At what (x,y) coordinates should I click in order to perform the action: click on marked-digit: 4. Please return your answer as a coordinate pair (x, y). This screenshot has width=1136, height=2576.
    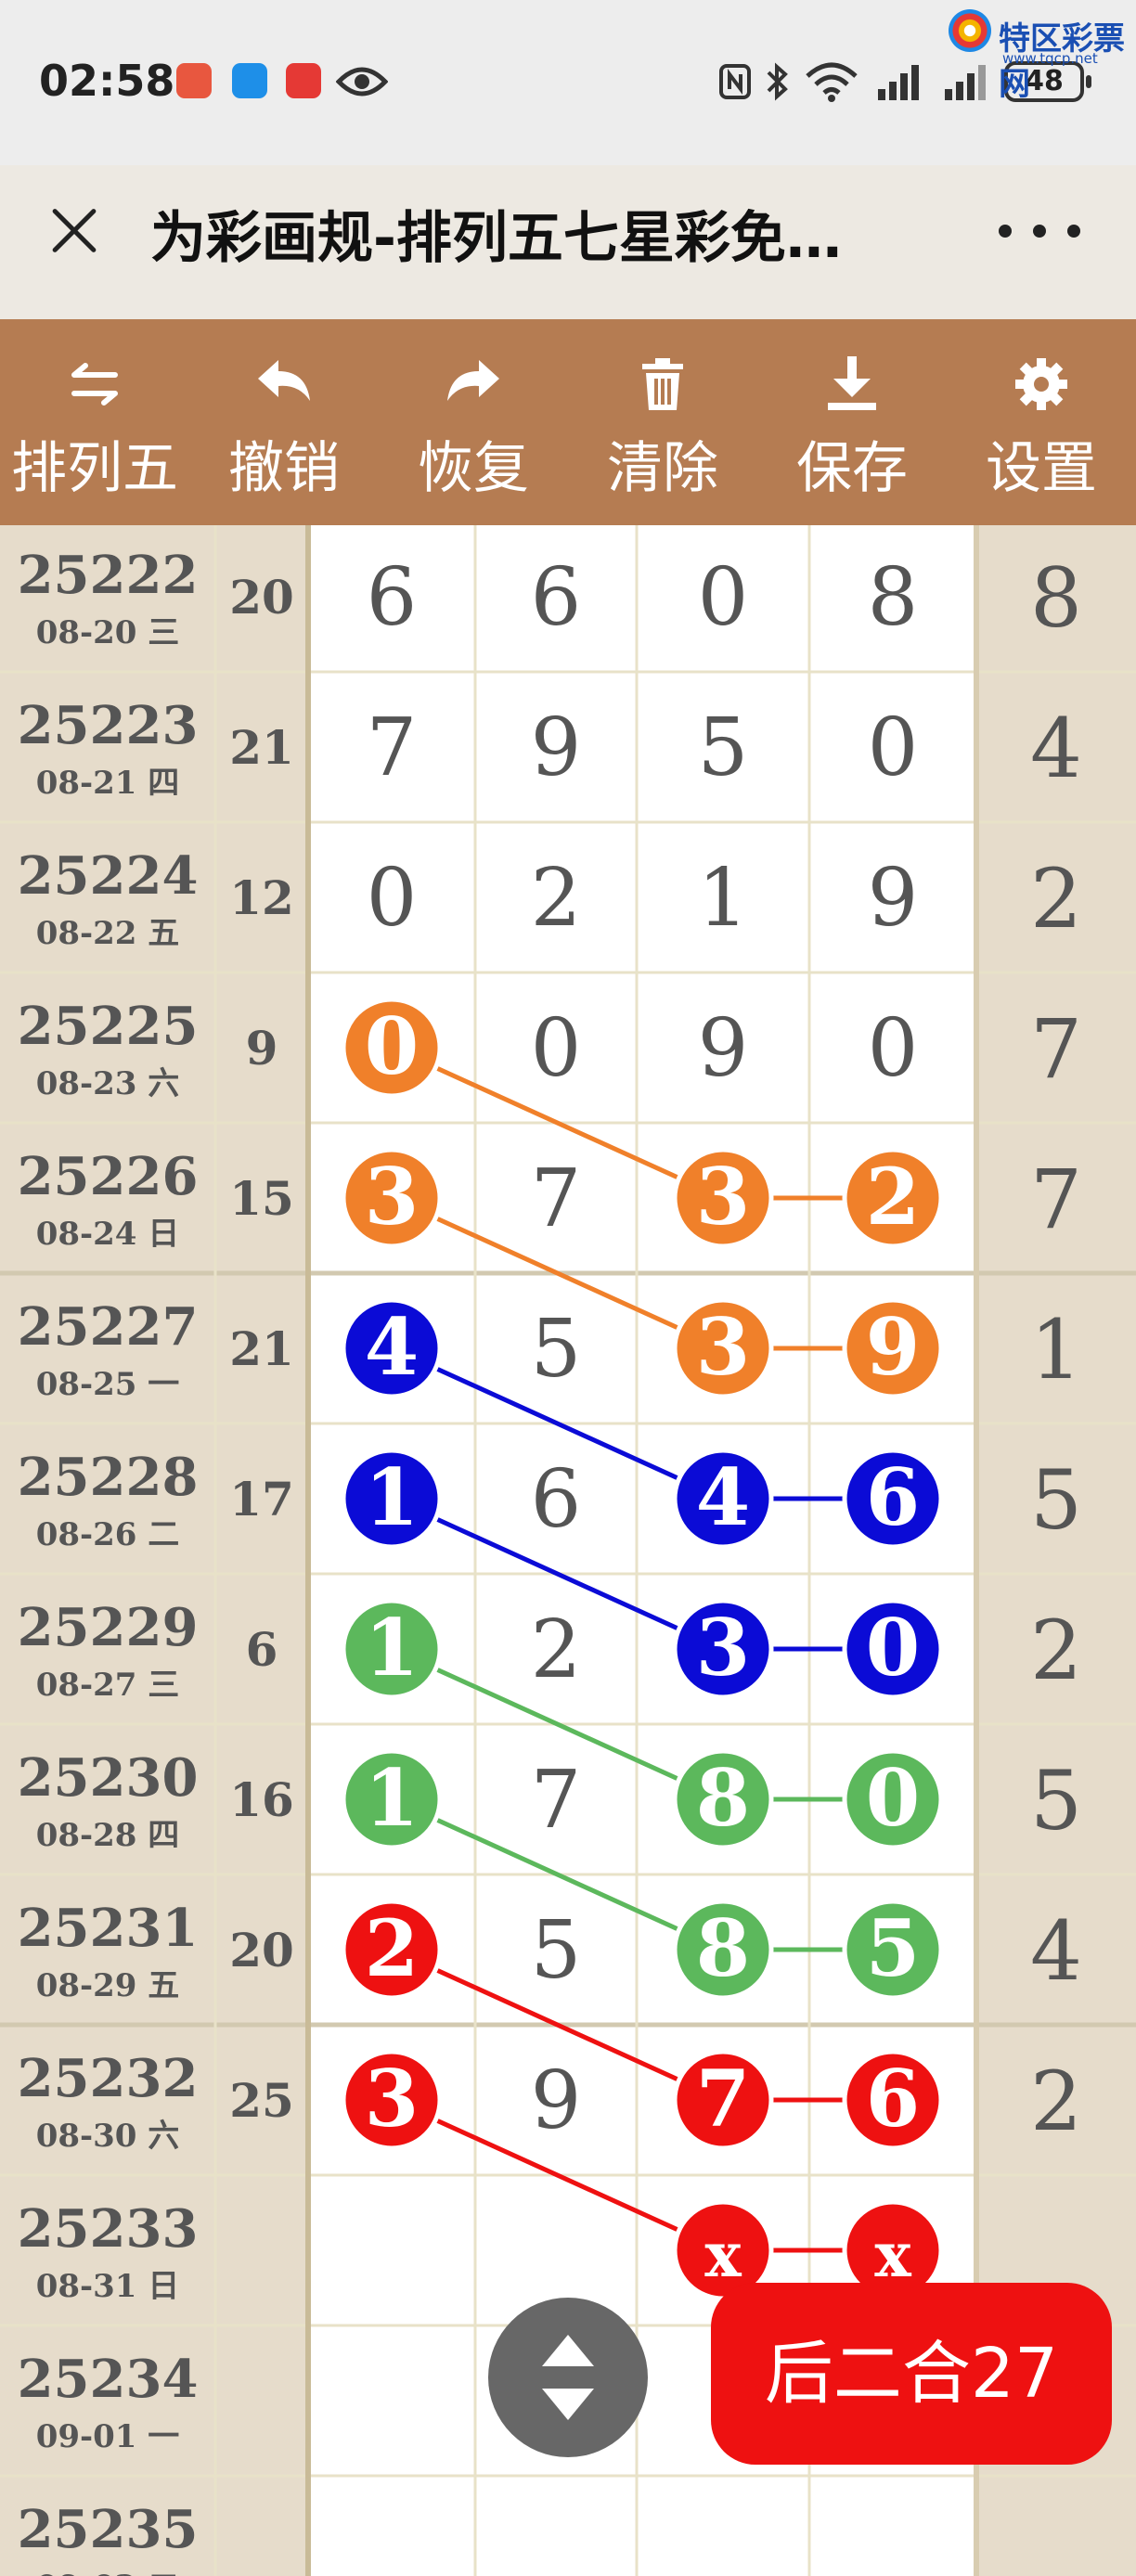
    Looking at the image, I should click on (392, 1347).